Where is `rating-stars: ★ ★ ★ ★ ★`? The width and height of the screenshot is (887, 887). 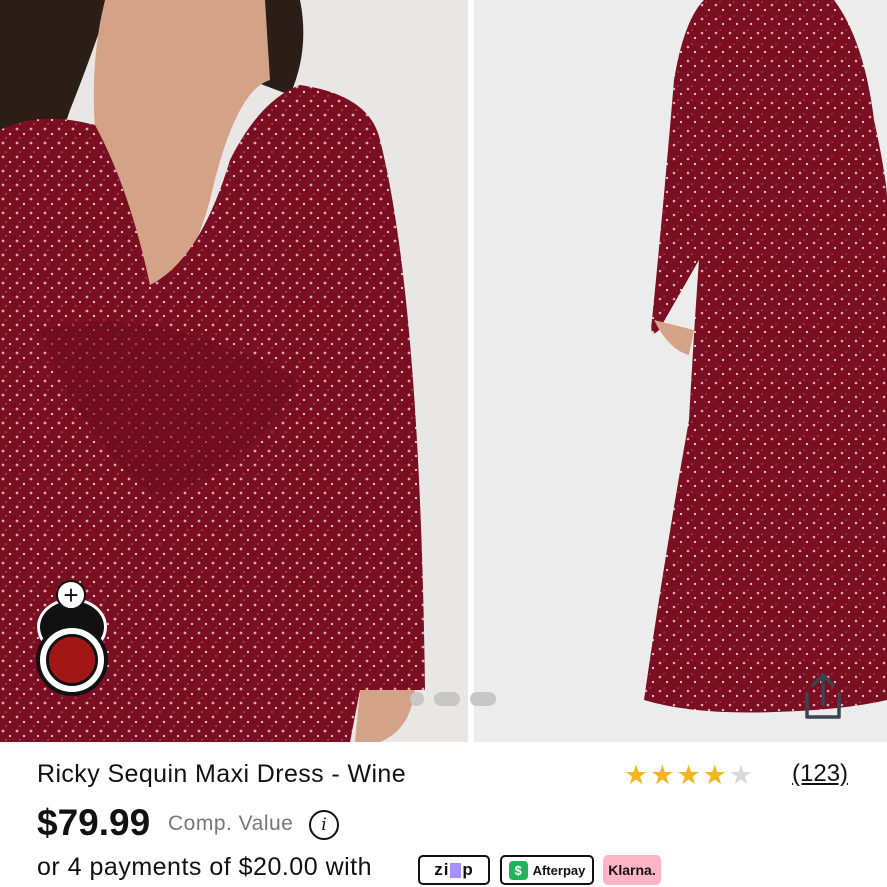 rating-stars: ★ ★ ★ ★ ★ is located at coordinates (688, 775).